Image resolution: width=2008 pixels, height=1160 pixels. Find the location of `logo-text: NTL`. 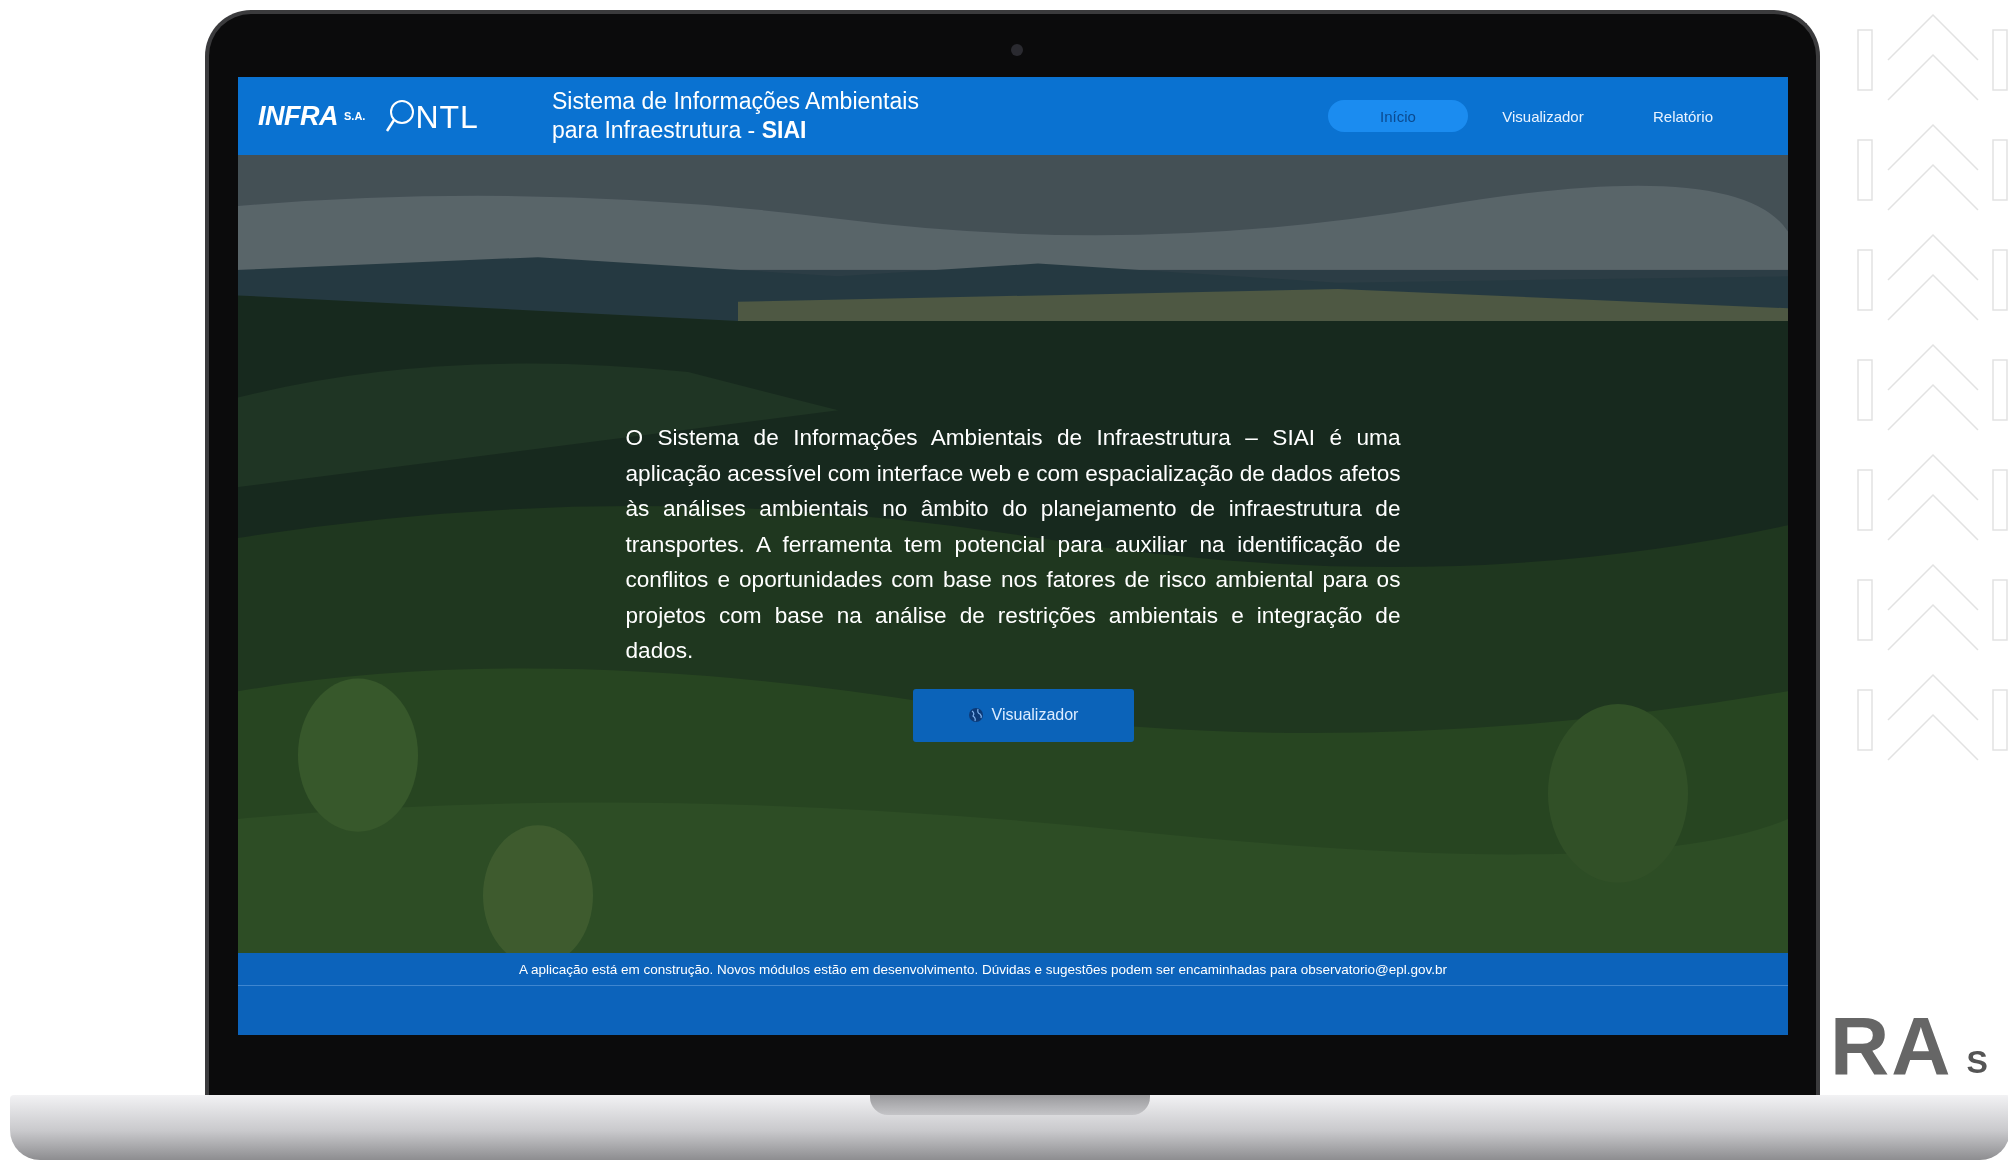

logo-text: NTL is located at coordinates (447, 117).